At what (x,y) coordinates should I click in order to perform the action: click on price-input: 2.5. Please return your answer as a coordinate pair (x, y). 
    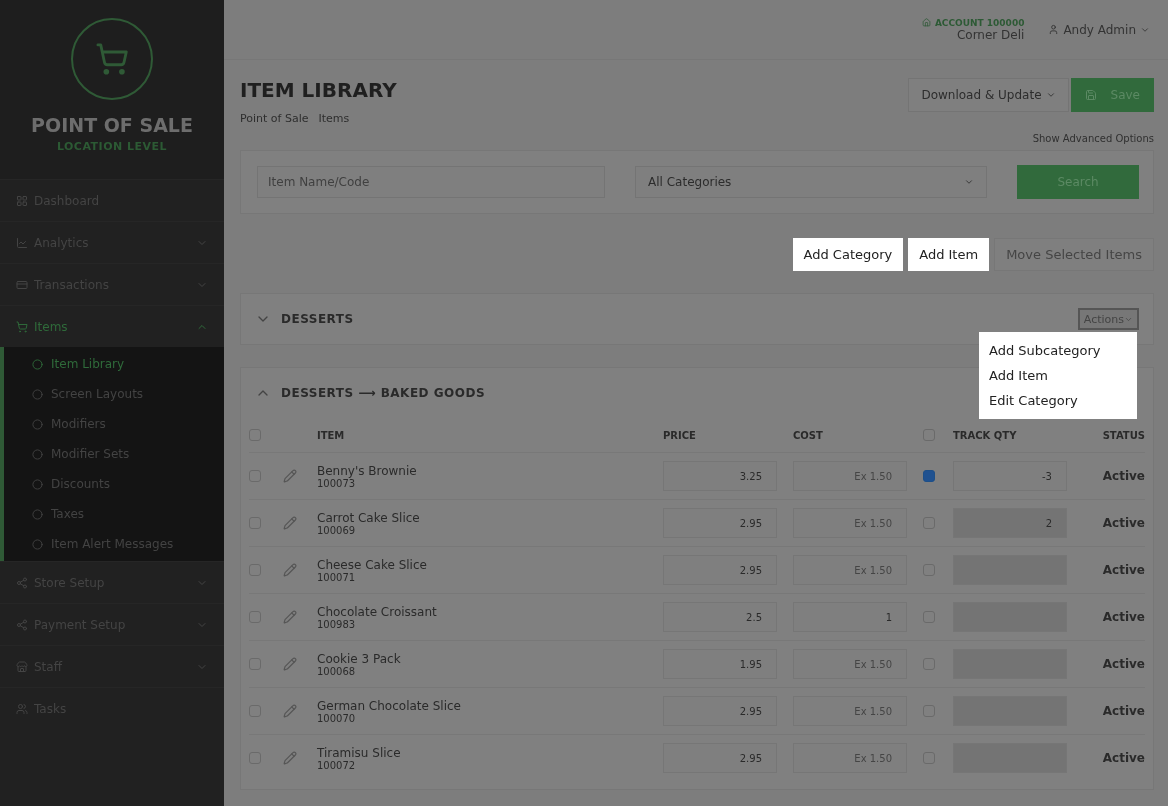
    Looking at the image, I should click on (720, 617).